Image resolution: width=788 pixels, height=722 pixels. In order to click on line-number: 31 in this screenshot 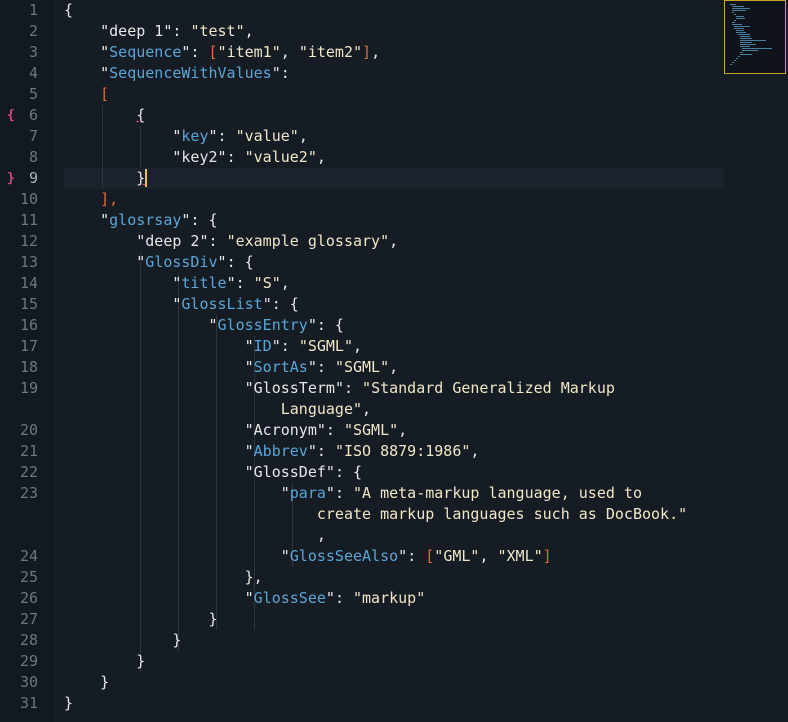, I will do `click(28, 703)`.